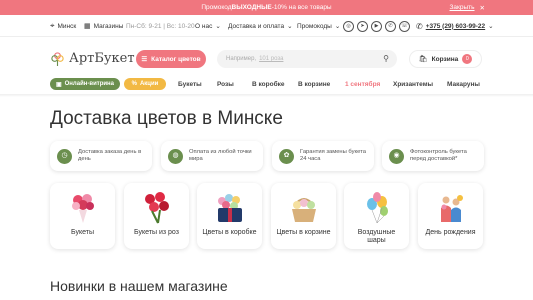 This screenshot has width=533, height=300. I want to click on catalog-button: ☰ Каталог цветов, so click(171, 59).